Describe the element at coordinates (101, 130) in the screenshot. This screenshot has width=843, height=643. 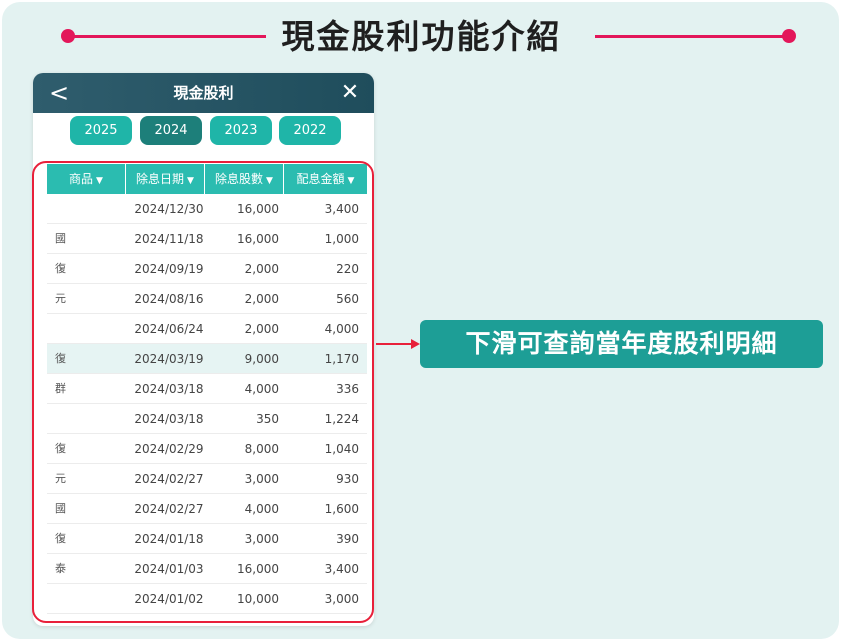
I see `tab-2025: 2025` at that location.